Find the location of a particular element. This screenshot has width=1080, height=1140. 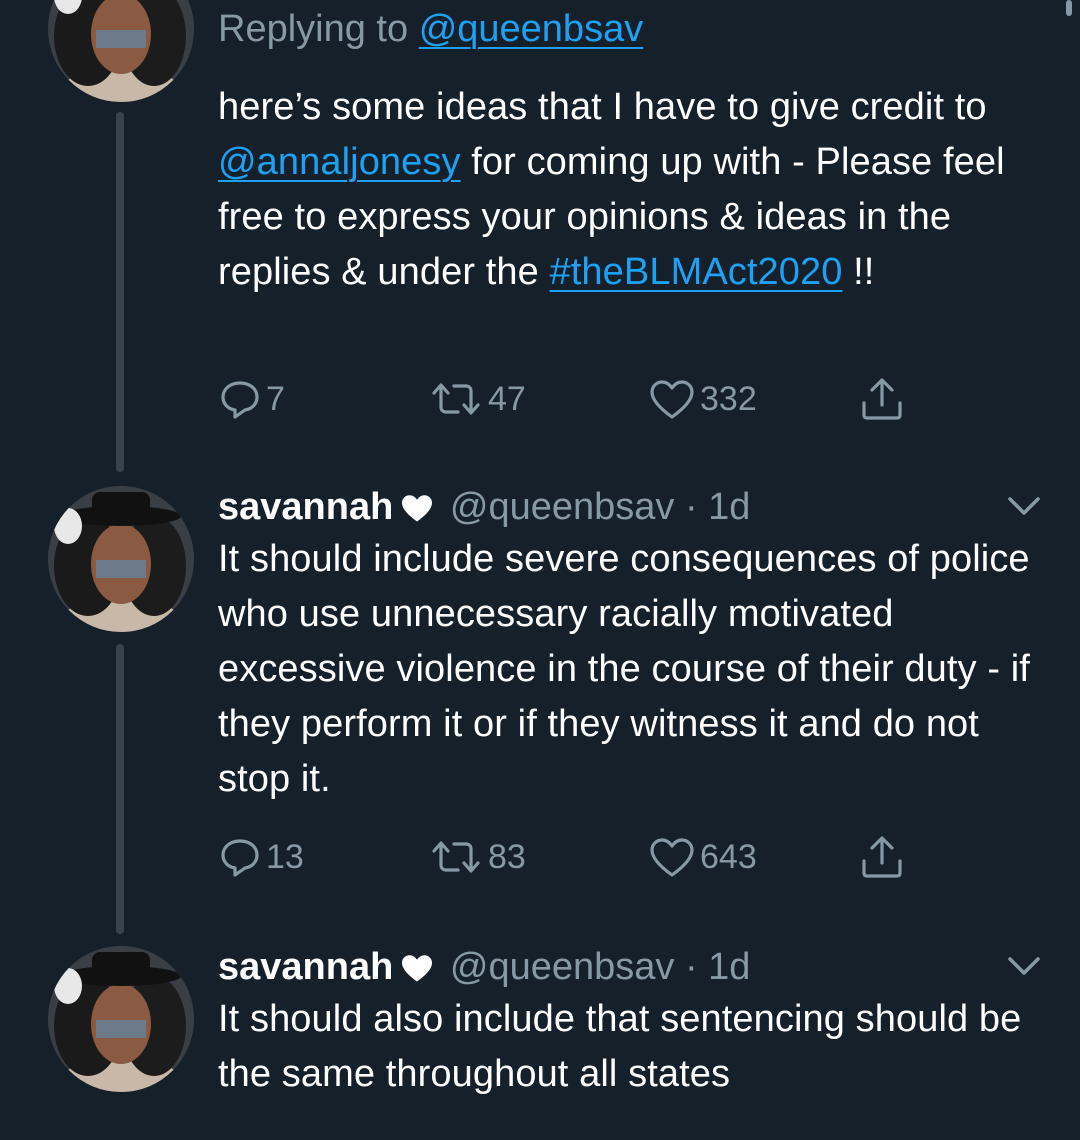

tweet-actions: 7 47 332 is located at coordinates (568, 399).